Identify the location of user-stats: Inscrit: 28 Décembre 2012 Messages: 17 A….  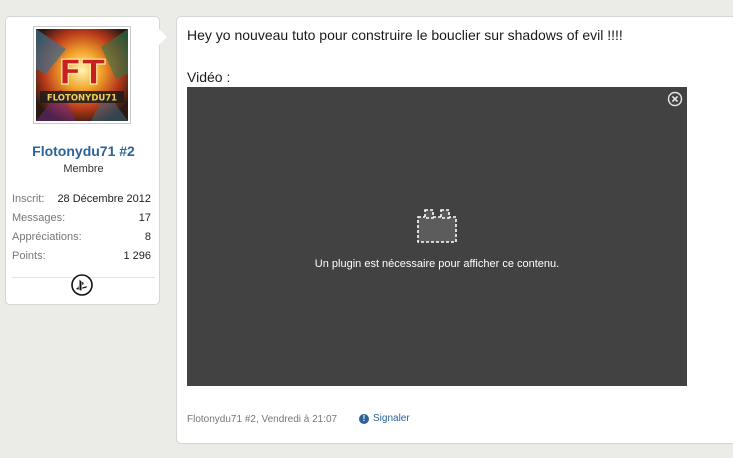
(81, 228).